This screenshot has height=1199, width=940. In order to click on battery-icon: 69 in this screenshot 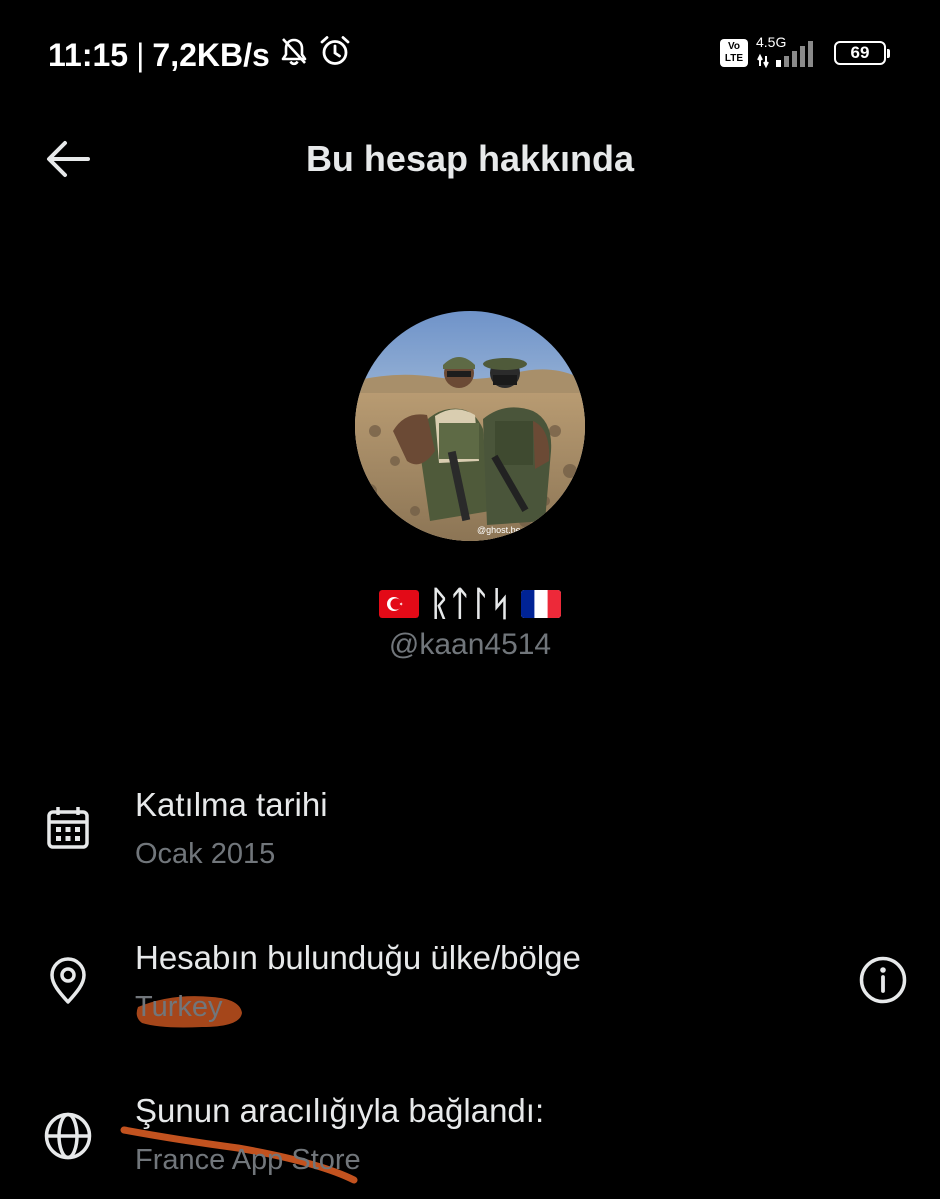, I will do `click(862, 53)`.